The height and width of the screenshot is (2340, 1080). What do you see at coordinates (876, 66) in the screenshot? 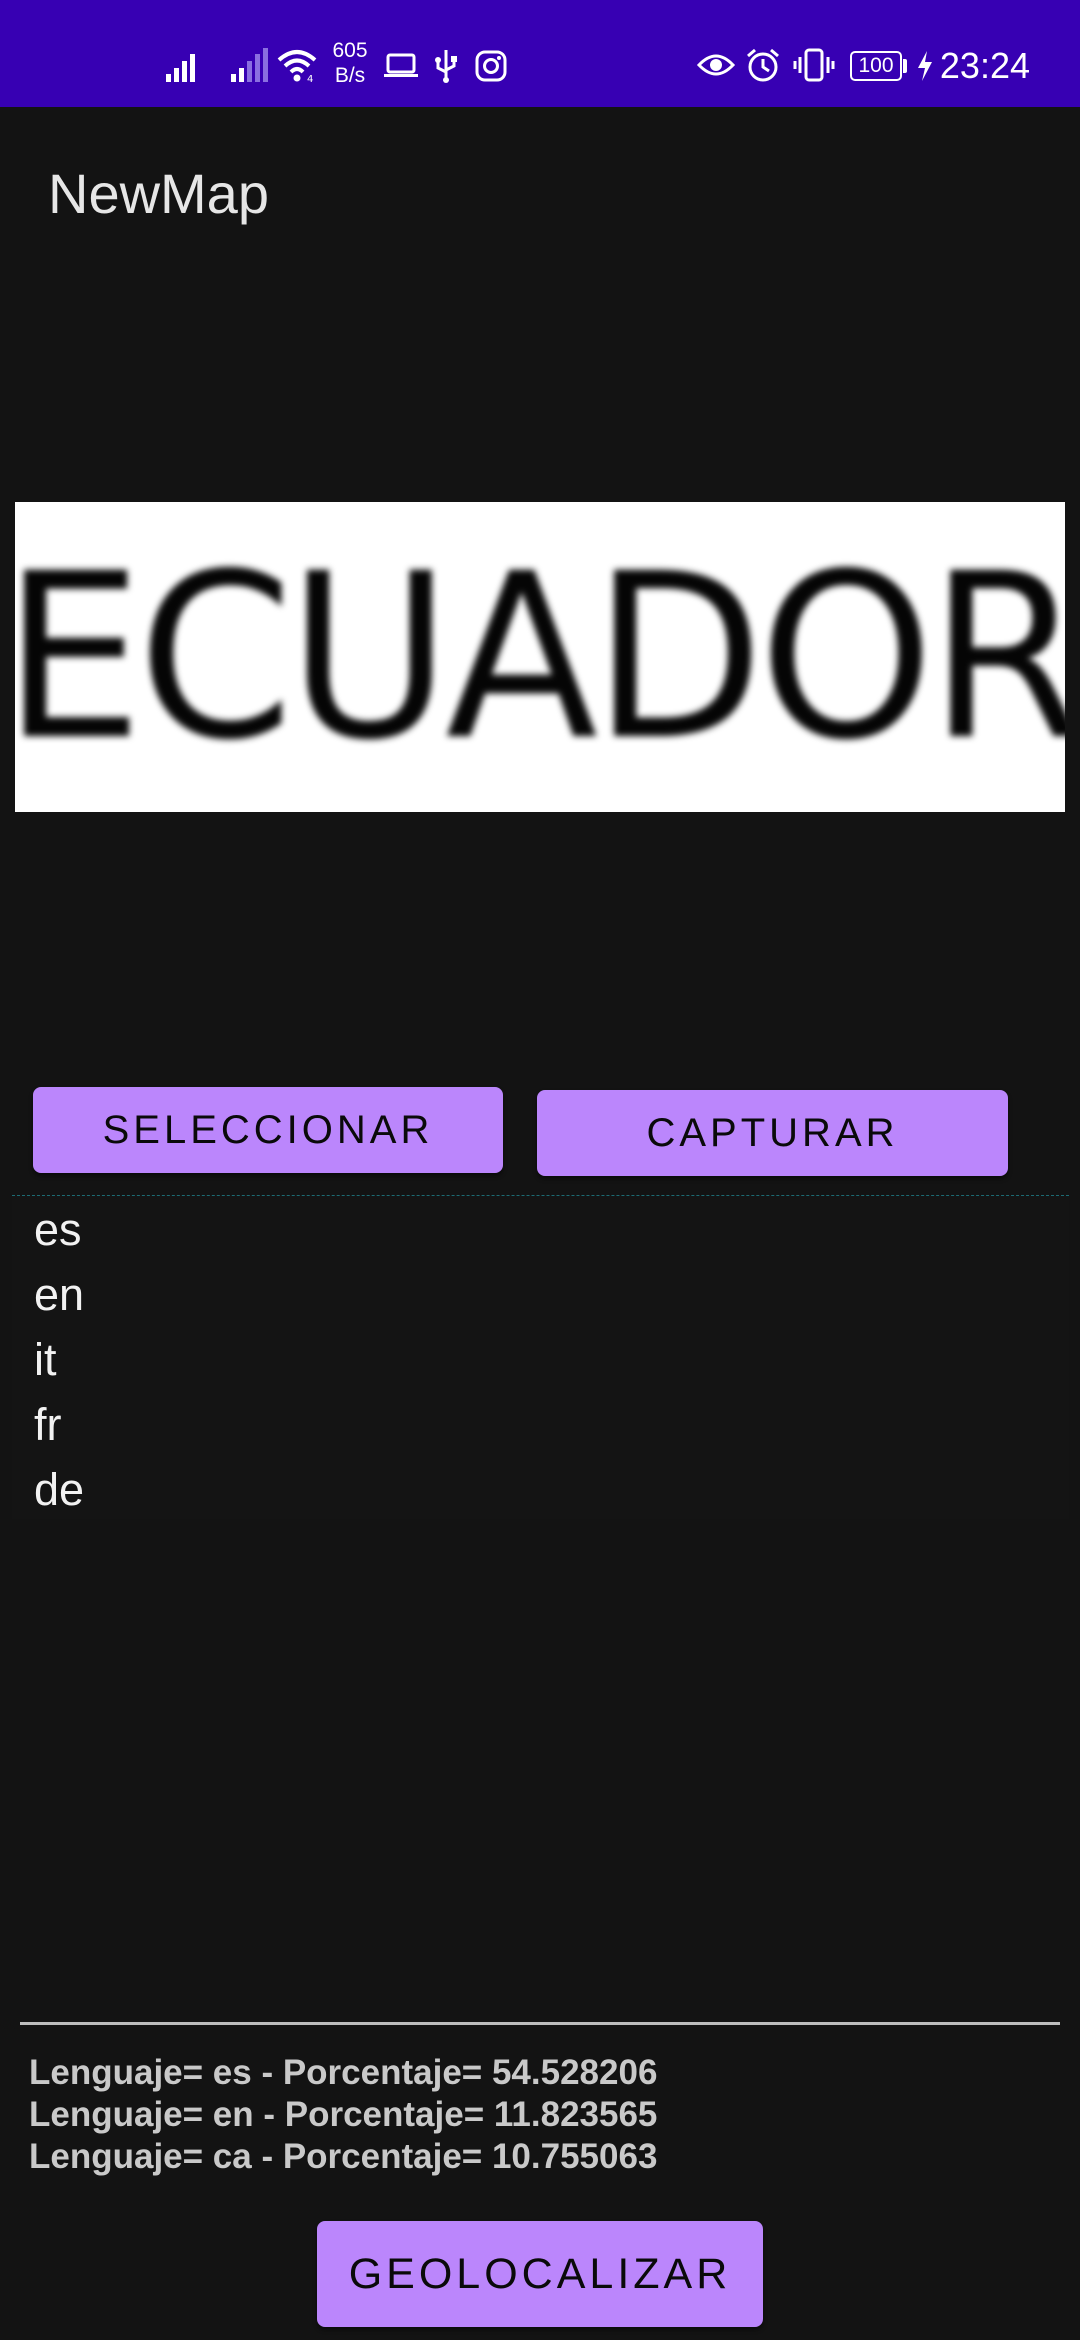
I see `battery-icon: 100` at bounding box center [876, 66].